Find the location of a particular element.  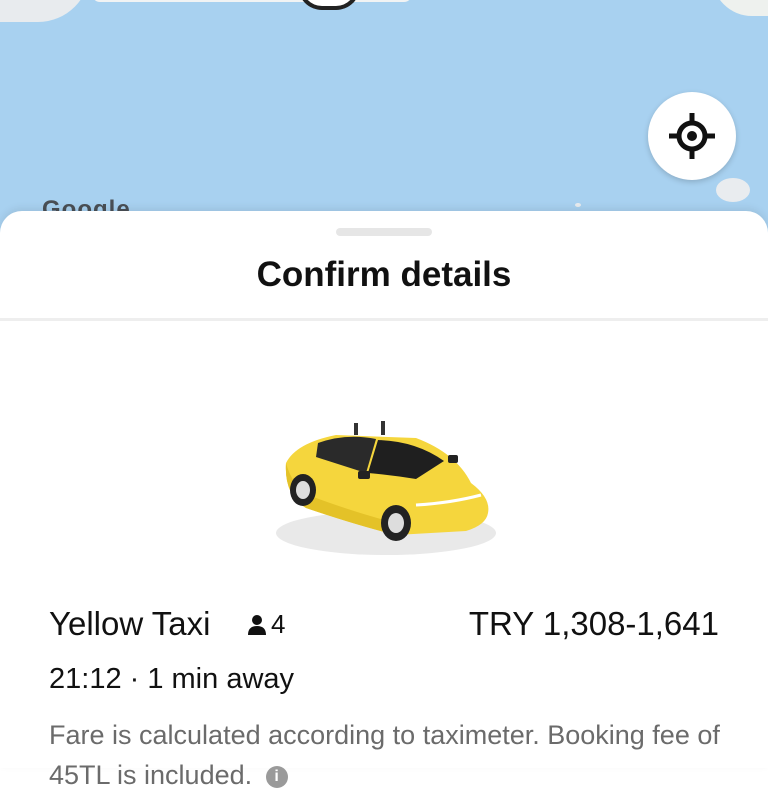

divider is located at coordinates (384, 319).